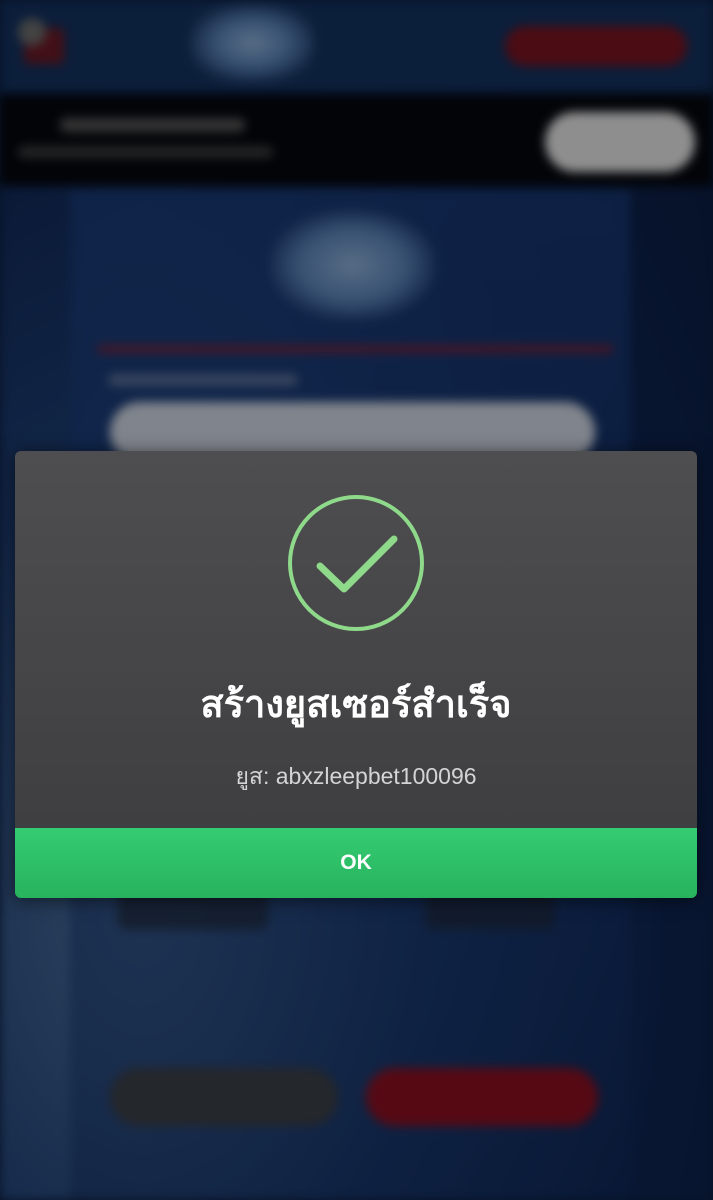 The height and width of the screenshot is (1200, 713). What do you see at coordinates (356, 563) in the screenshot?
I see `check-circle-icon` at bounding box center [356, 563].